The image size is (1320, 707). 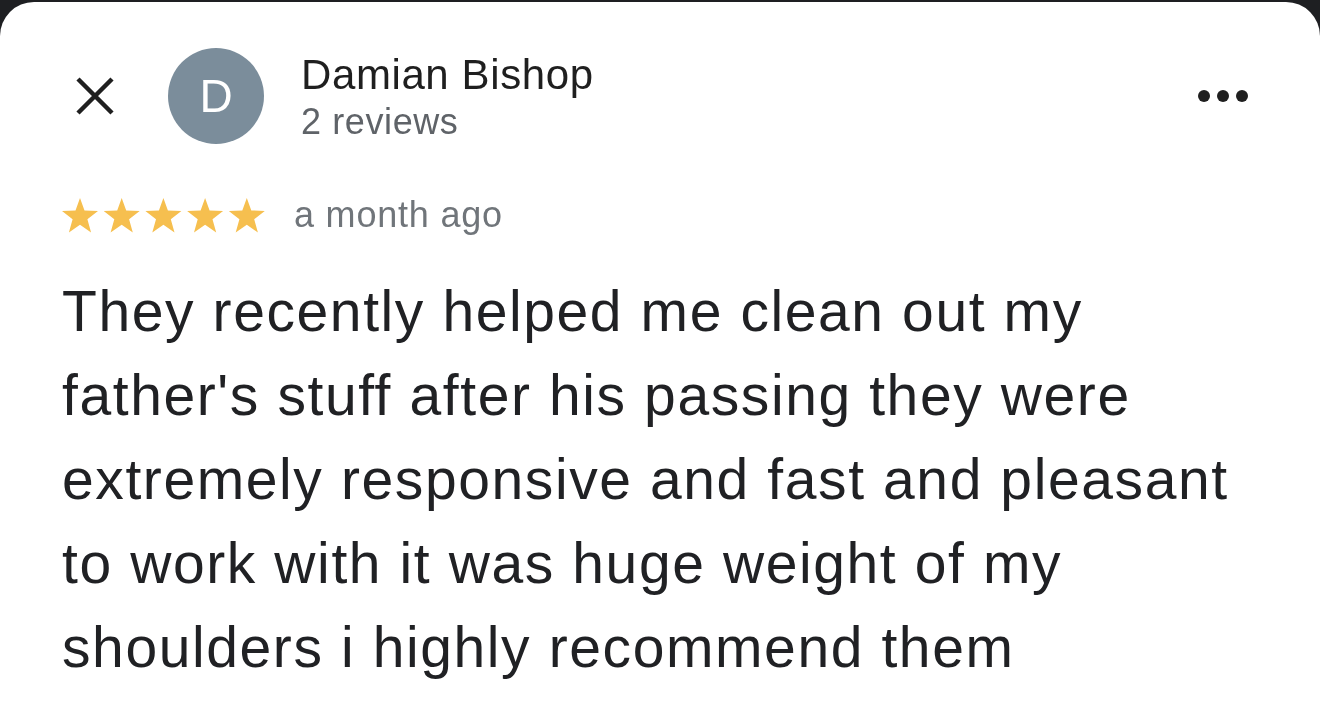 I want to click on more-icon, so click(x=1223, y=96).